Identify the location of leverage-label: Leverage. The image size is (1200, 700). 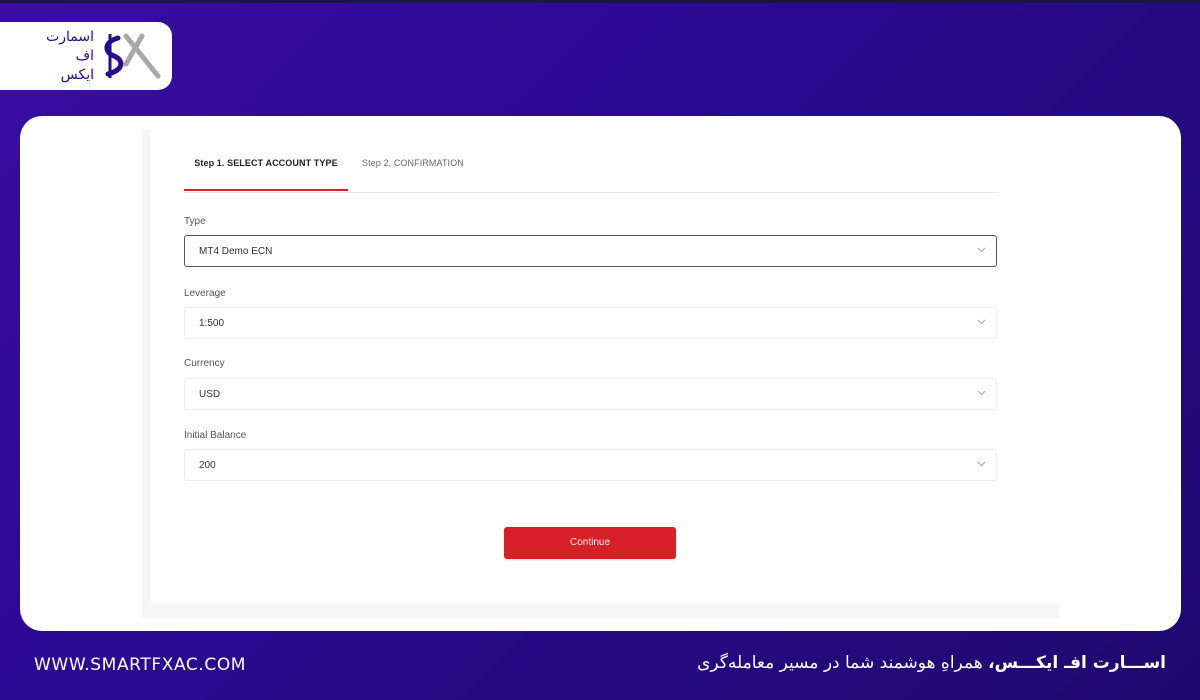
(205, 293).